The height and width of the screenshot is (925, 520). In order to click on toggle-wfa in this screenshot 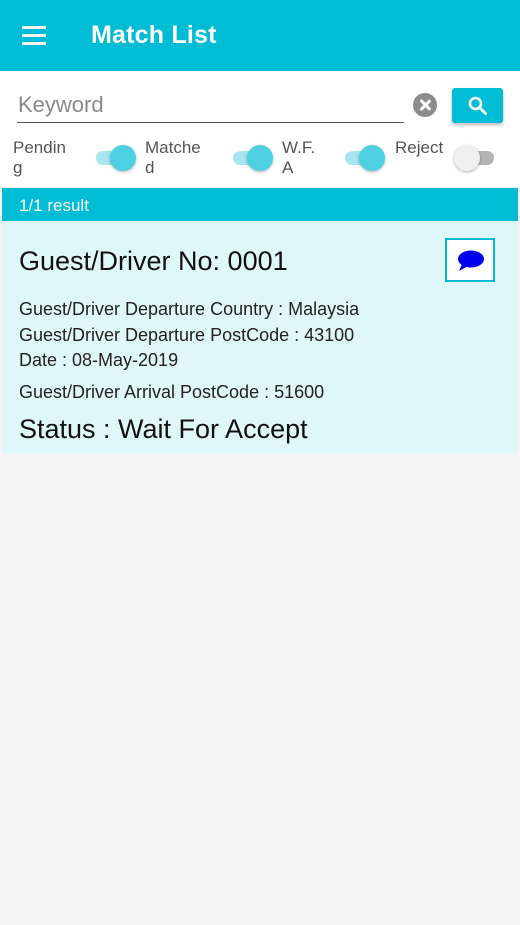, I will do `click(364, 158)`.